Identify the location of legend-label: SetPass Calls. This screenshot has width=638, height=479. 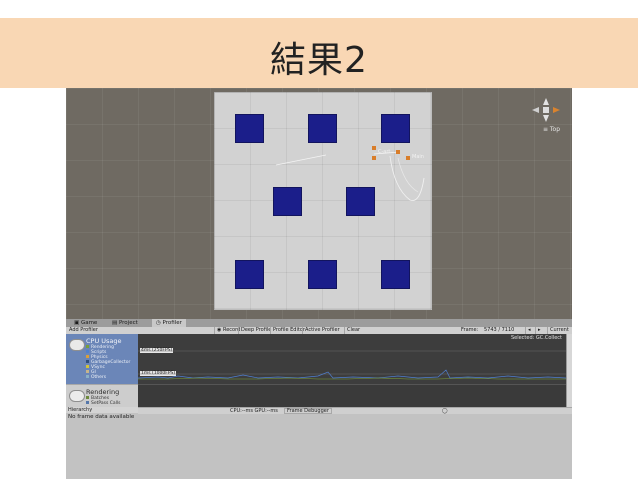
(106, 403).